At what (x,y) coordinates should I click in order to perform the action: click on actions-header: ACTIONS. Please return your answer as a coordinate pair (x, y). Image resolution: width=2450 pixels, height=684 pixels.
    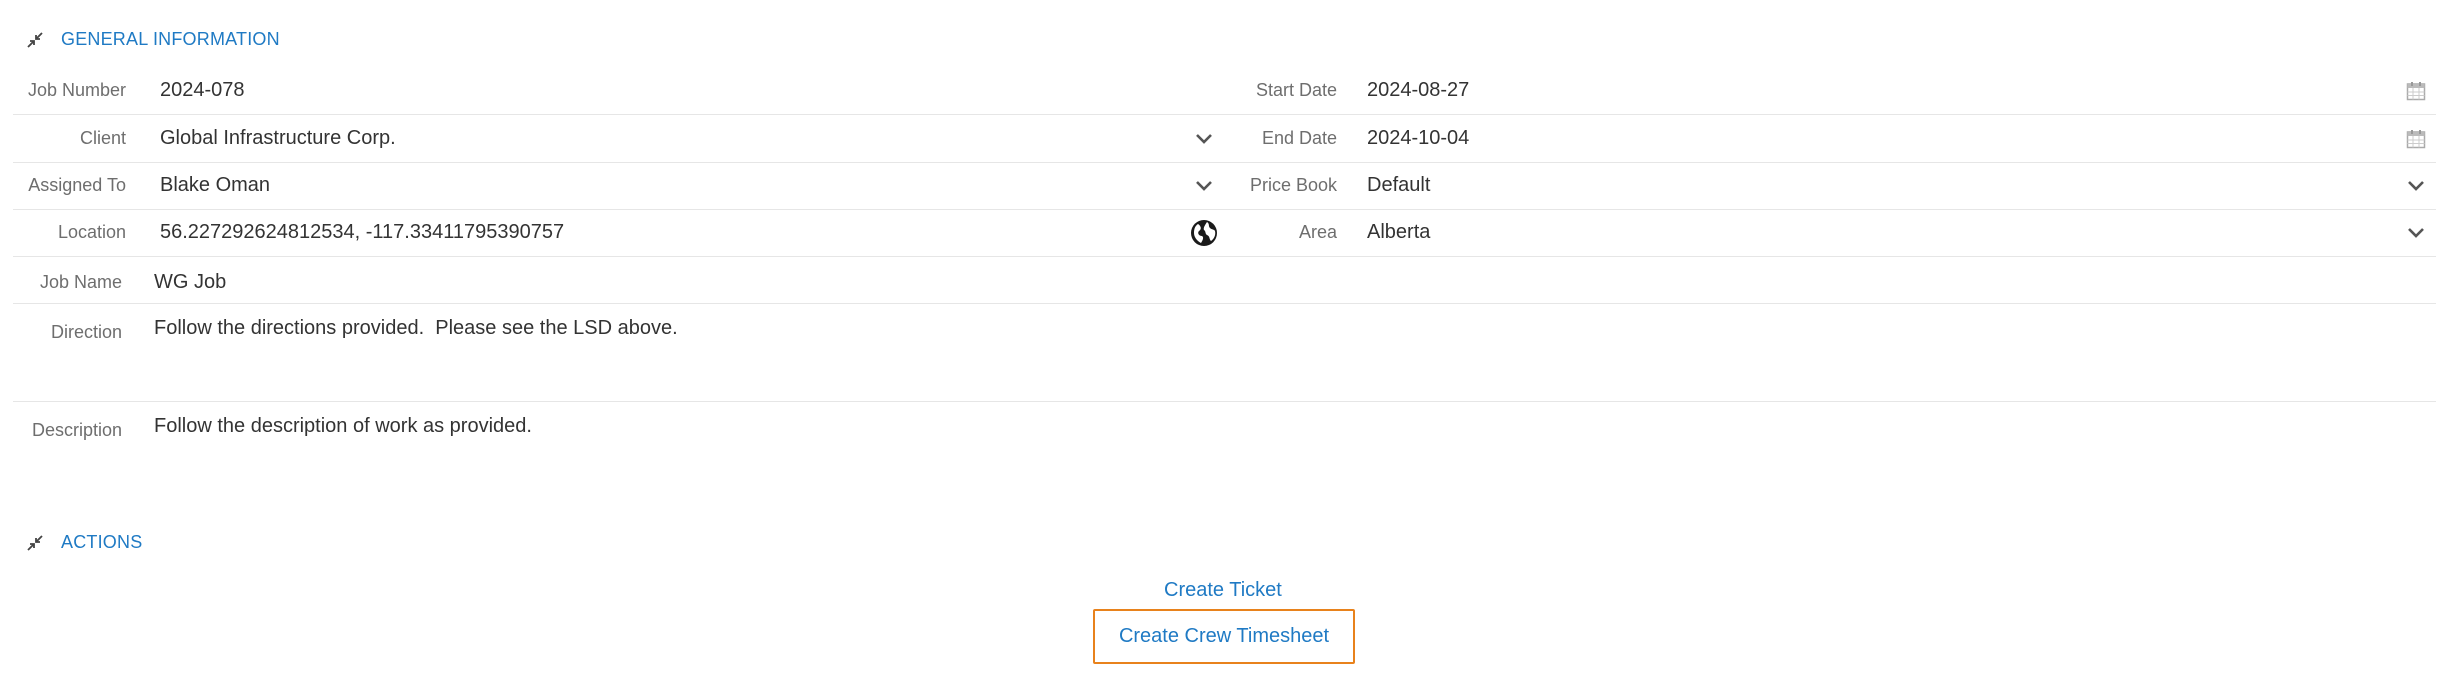
    Looking at the image, I should click on (84, 542).